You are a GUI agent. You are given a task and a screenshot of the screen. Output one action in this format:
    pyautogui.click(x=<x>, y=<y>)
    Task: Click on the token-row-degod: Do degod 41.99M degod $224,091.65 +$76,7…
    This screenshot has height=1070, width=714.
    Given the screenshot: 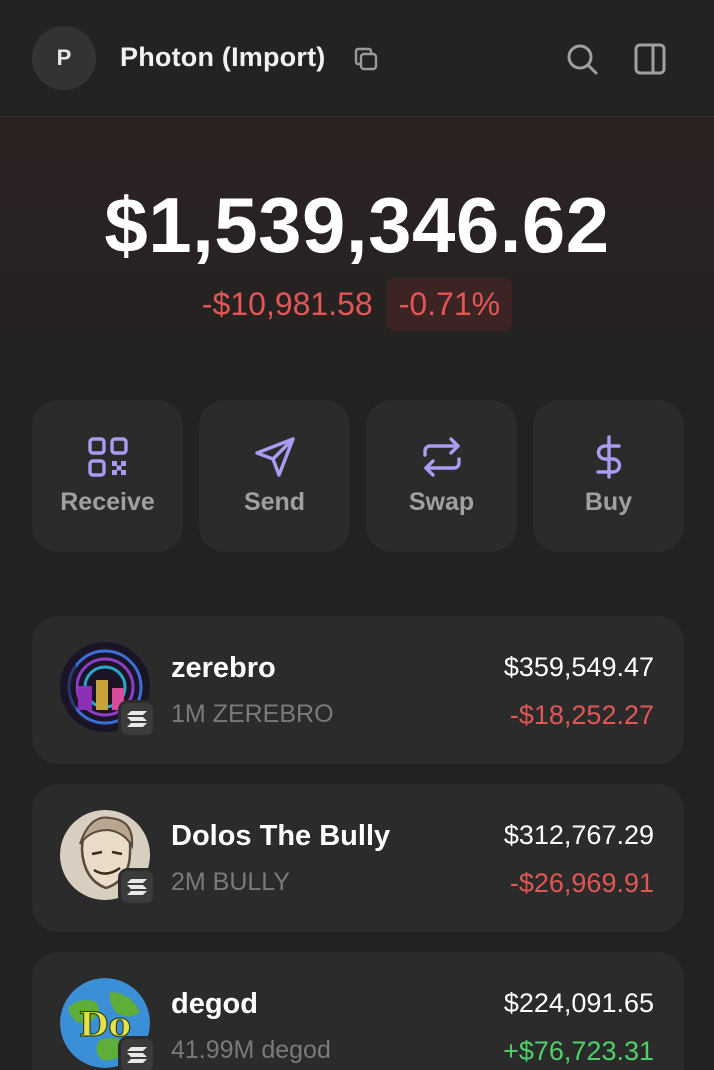 What is the action you would take?
    pyautogui.click(x=358, y=1011)
    